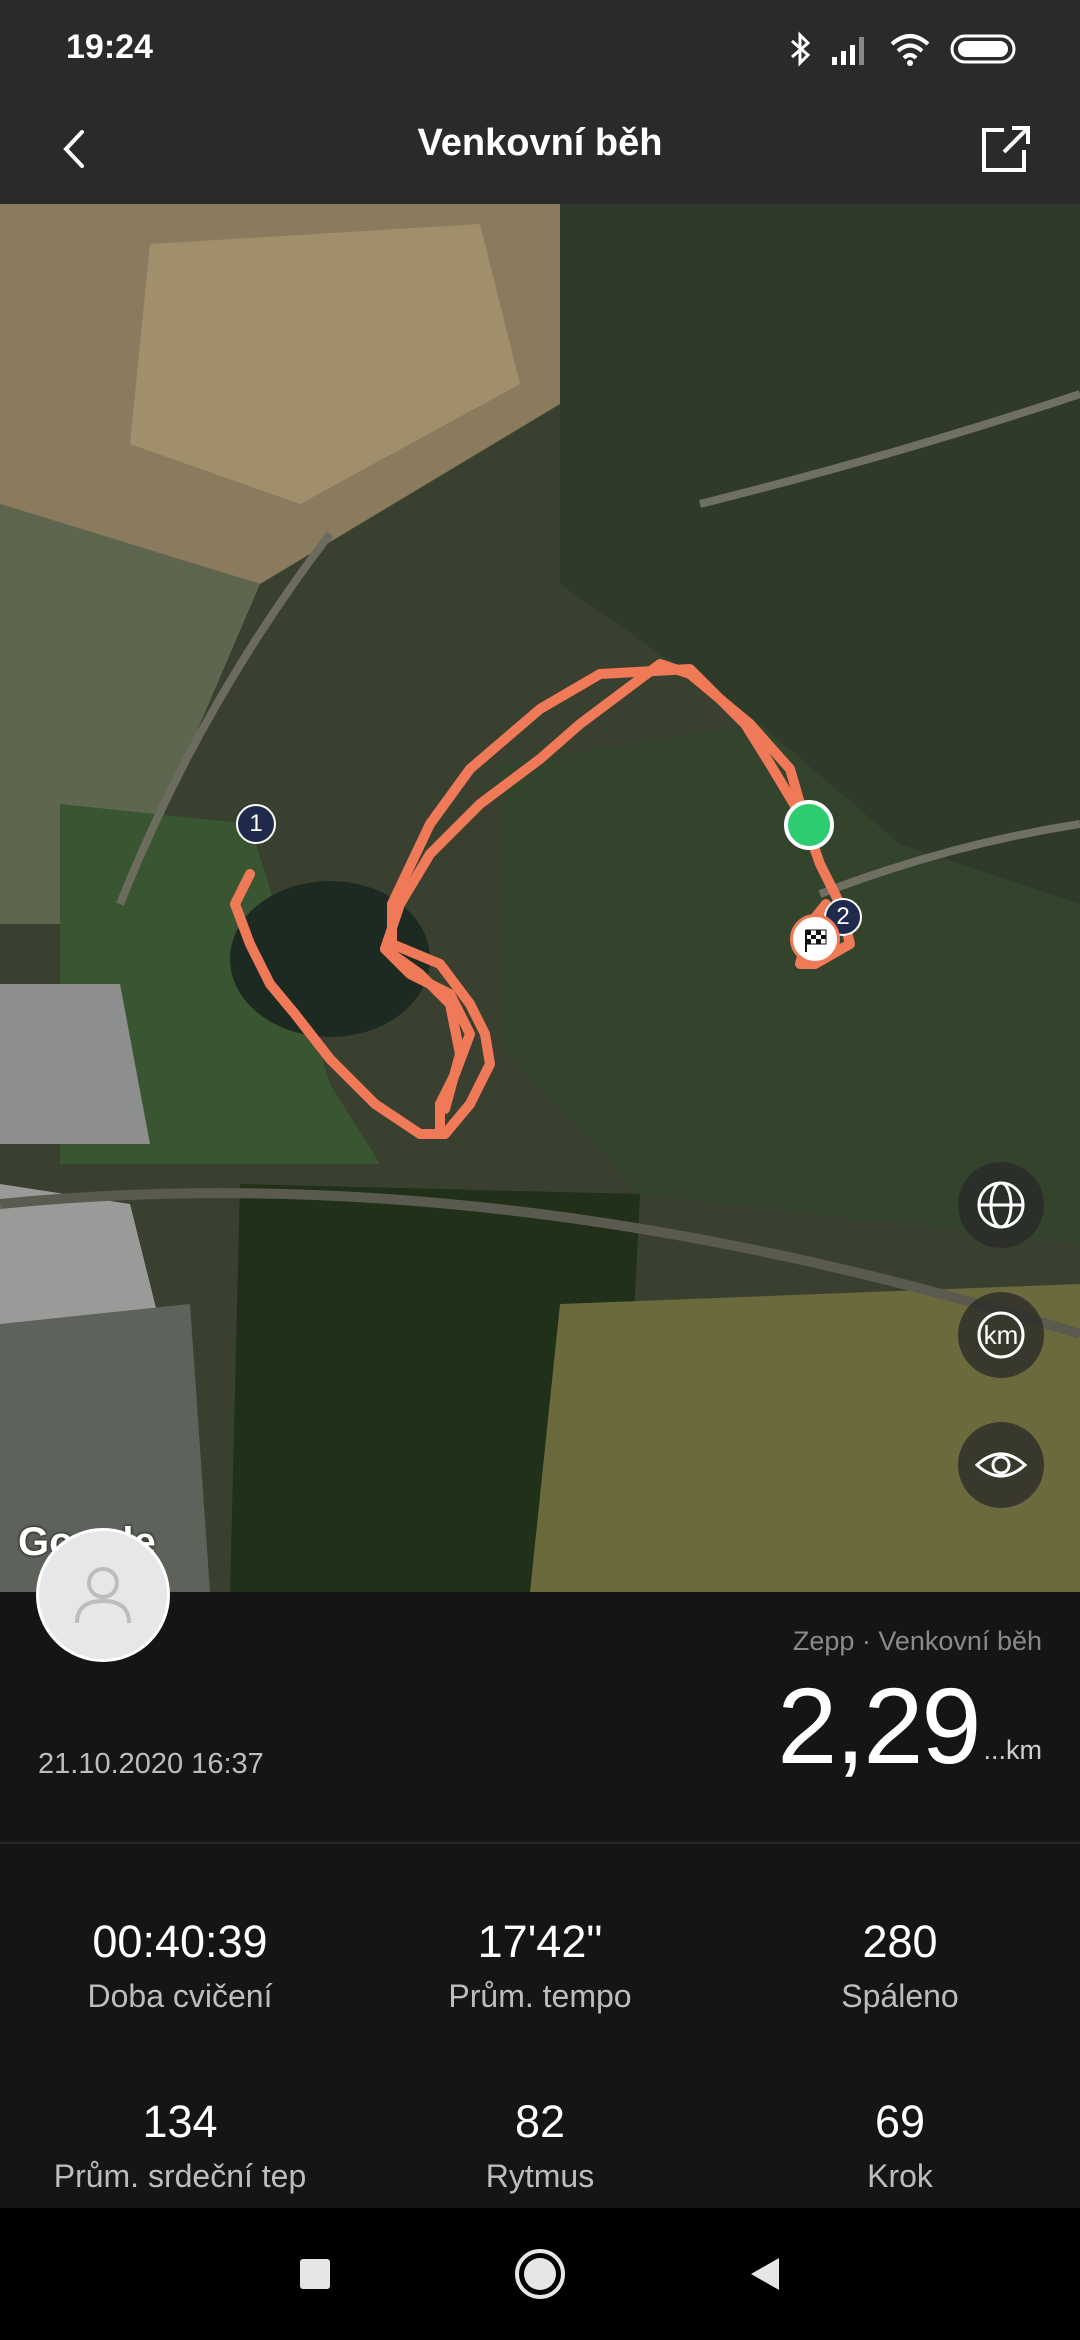 Image resolution: width=1080 pixels, height=2340 pixels. I want to click on share-button, so click(1006, 149).